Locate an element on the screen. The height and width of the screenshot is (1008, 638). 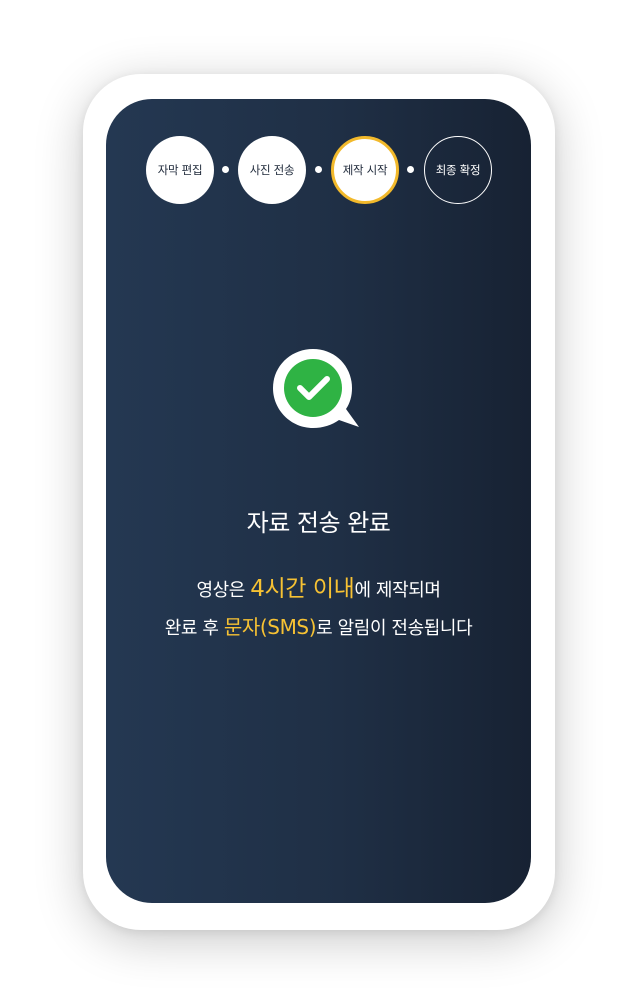
message-line-2: 완료 후 문자(SMS)로 알림이 전송됩니다 is located at coordinates (318, 625).